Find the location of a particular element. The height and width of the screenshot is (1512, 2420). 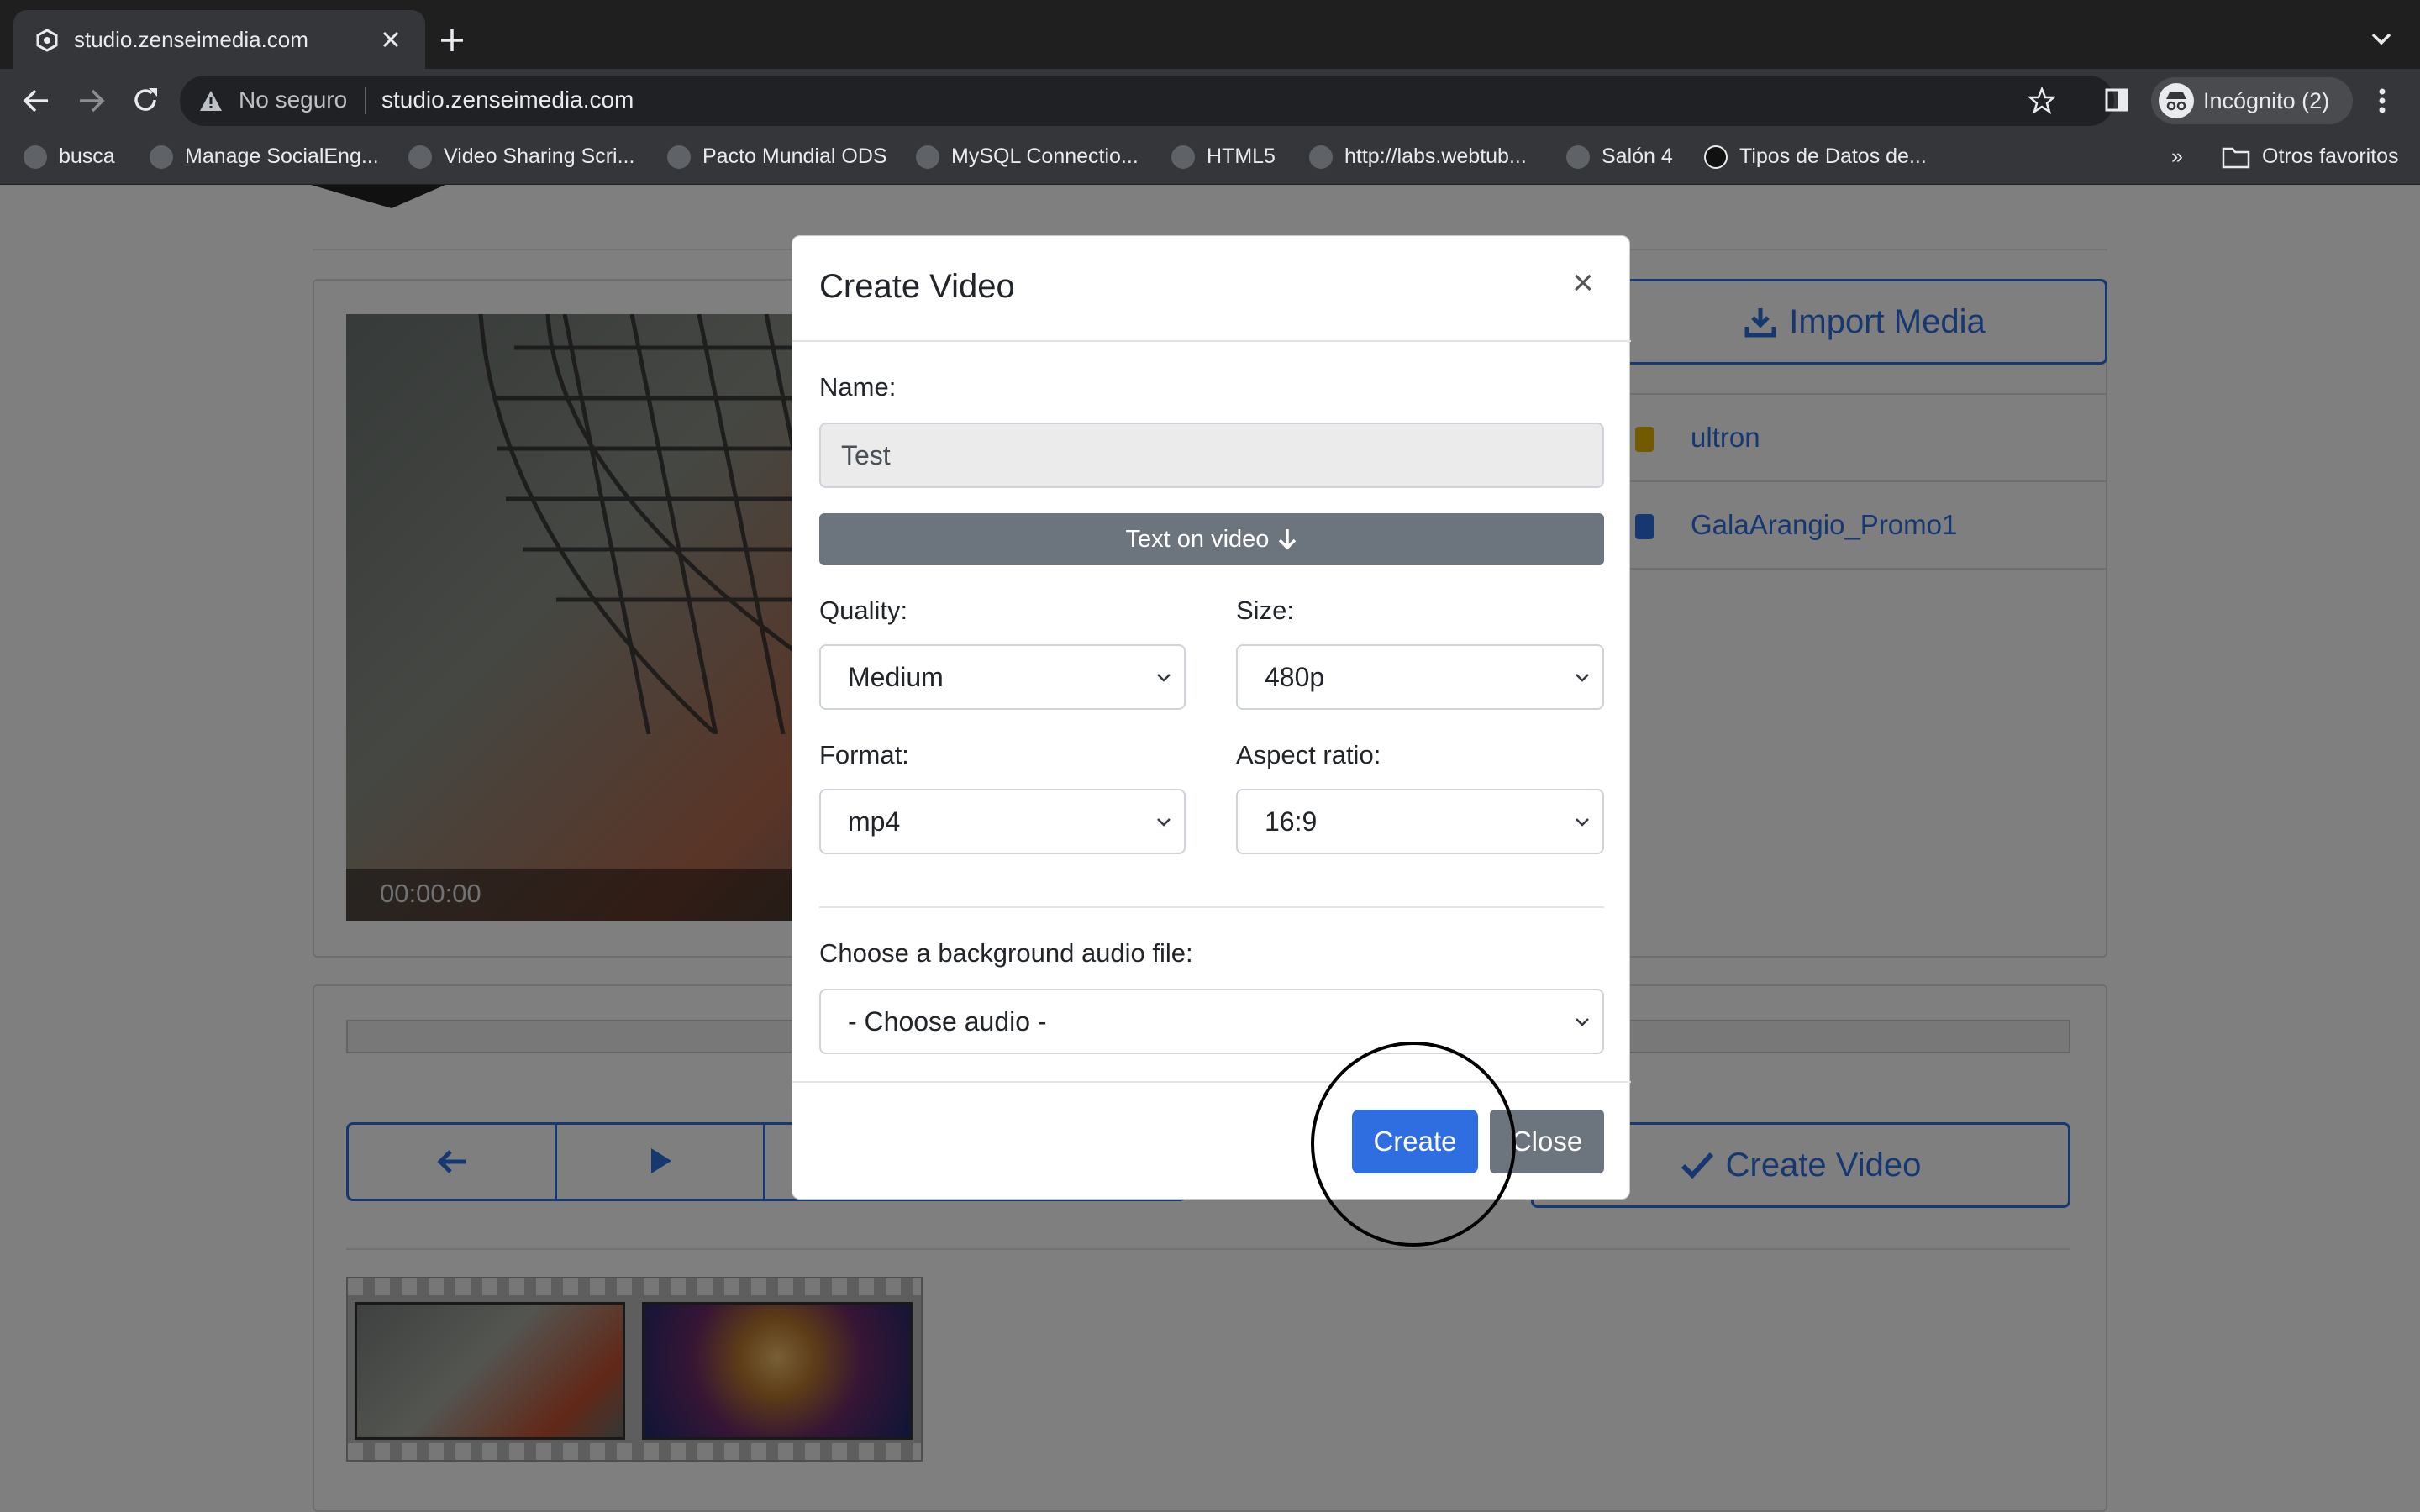

audio-value: - Choose audio - is located at coordinates (947, 1021).